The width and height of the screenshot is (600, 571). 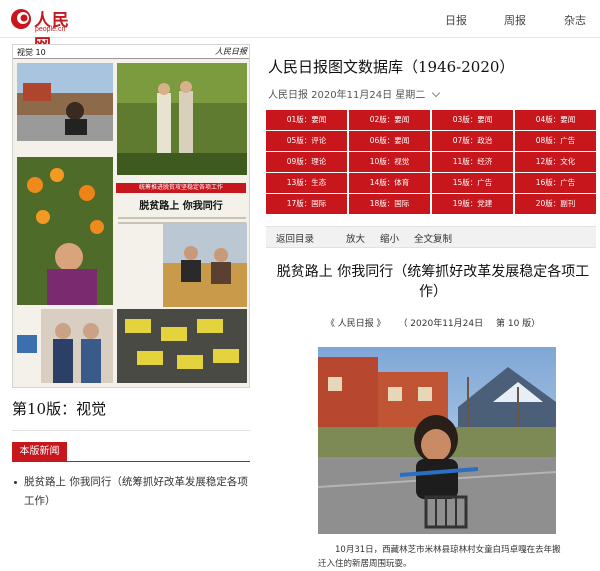 I want to click on bullet-icon, so click(x=15, y=482).